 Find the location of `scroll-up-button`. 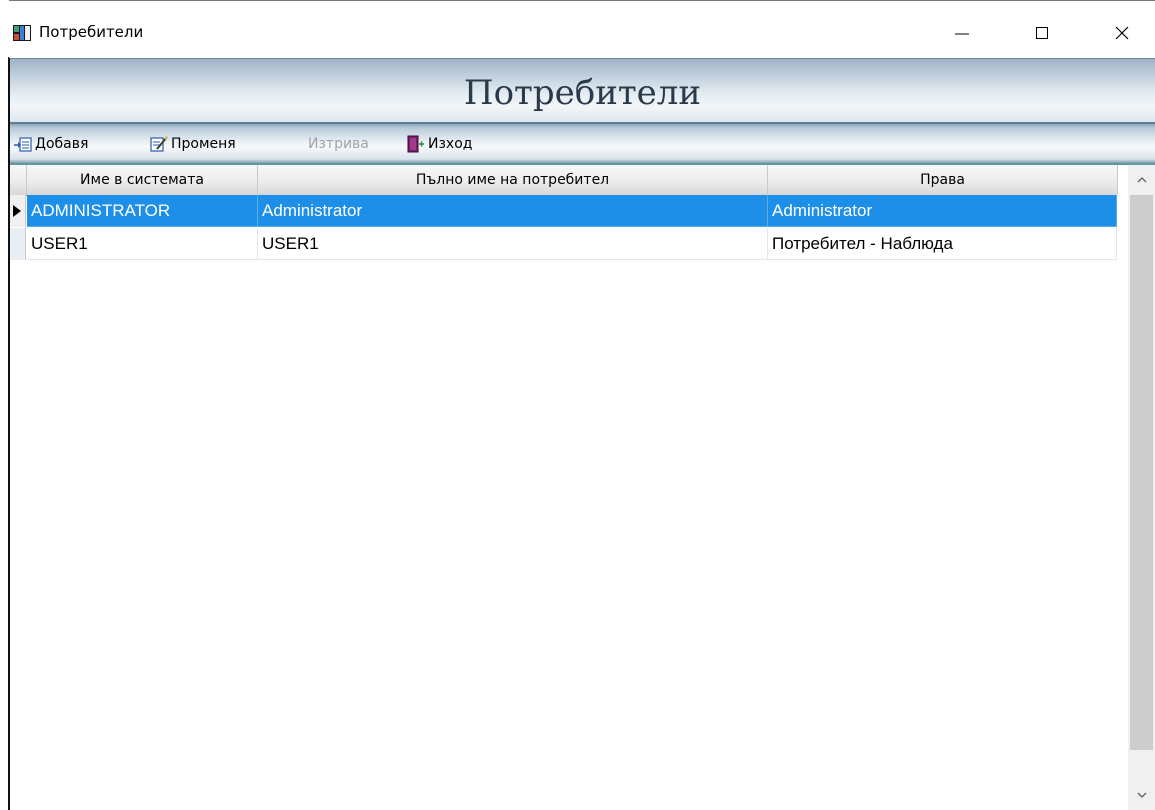

scroll-up-button is located at coordinates (1141, 180).